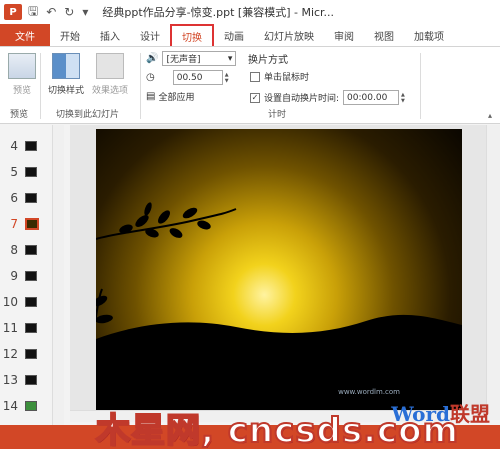 The image size is (500, 449). Describe the element at coordinates (13, 12) in the screenshot. I see `powerpoint-app-icon: P` at that location.